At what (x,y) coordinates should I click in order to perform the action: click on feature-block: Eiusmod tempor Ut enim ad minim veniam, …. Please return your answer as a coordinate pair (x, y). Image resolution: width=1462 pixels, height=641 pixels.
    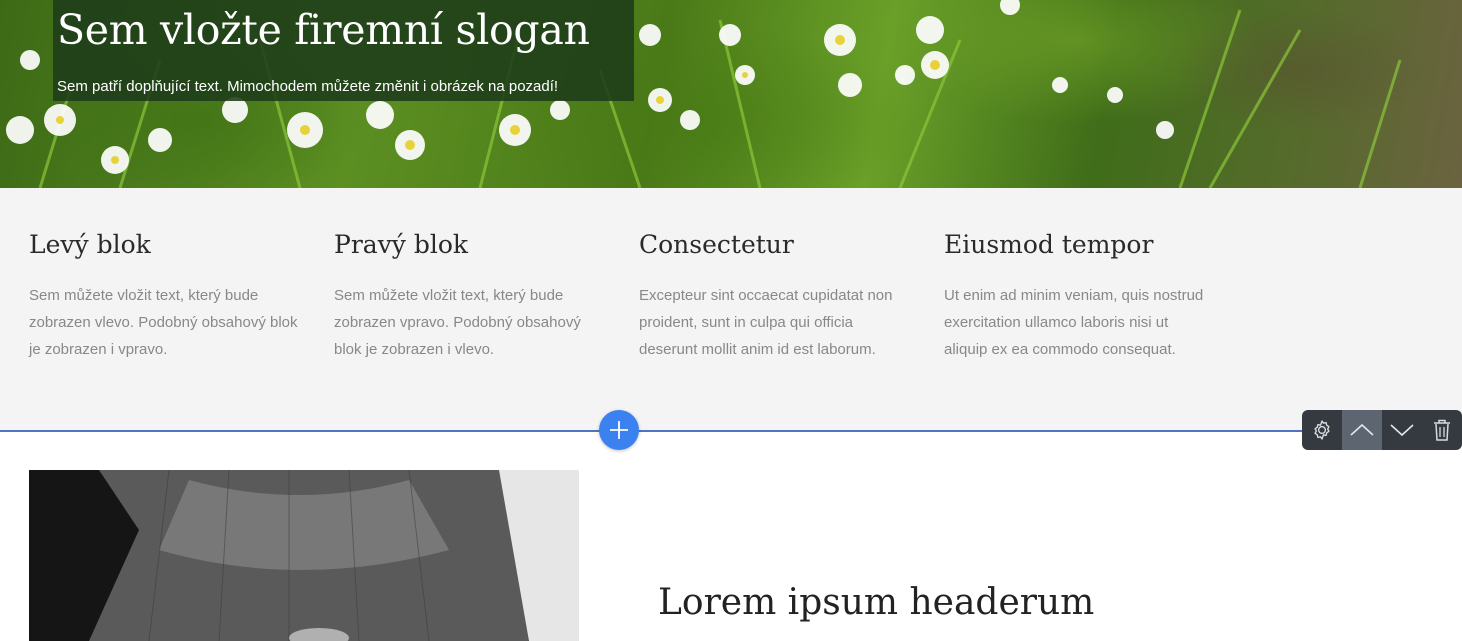
    Looking at the image, I should click on (1079, 296).